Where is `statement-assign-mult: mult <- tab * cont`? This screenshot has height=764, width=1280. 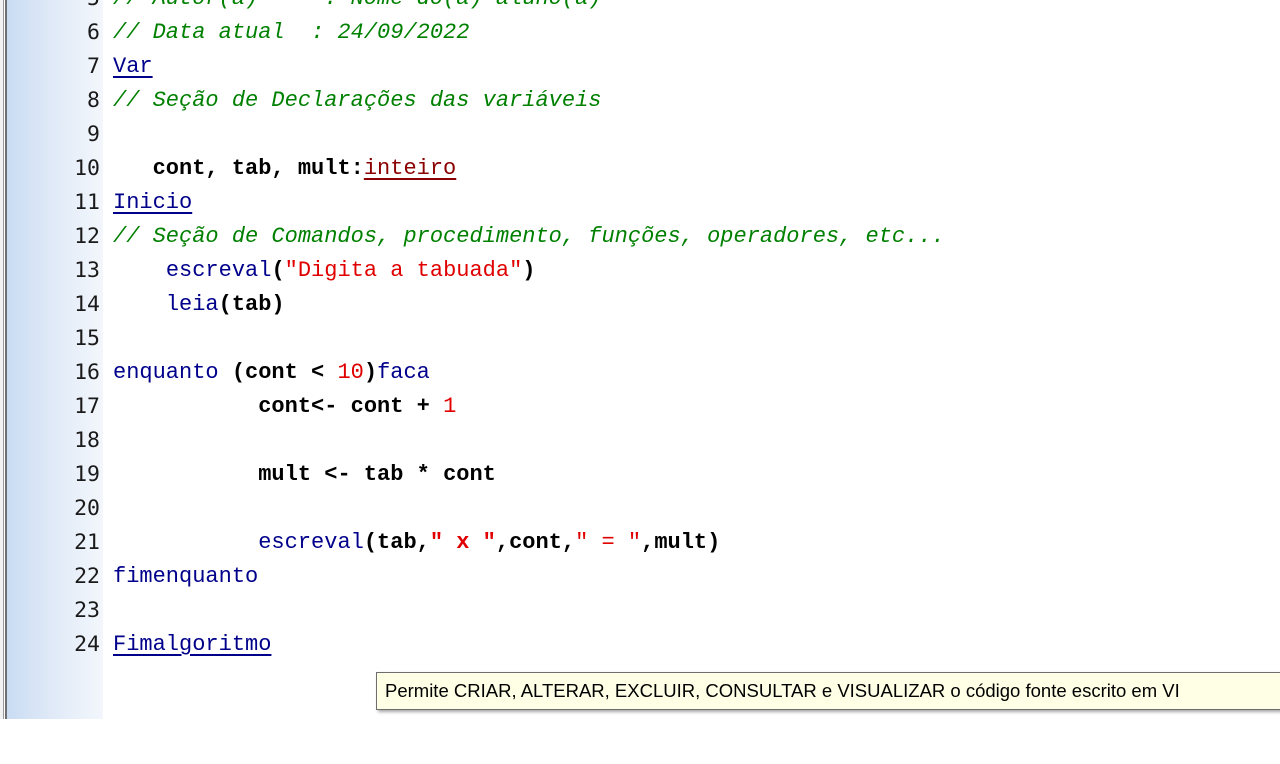
statement-assign-mult: mult <- tab * cont is located at coordinates (304, 475).